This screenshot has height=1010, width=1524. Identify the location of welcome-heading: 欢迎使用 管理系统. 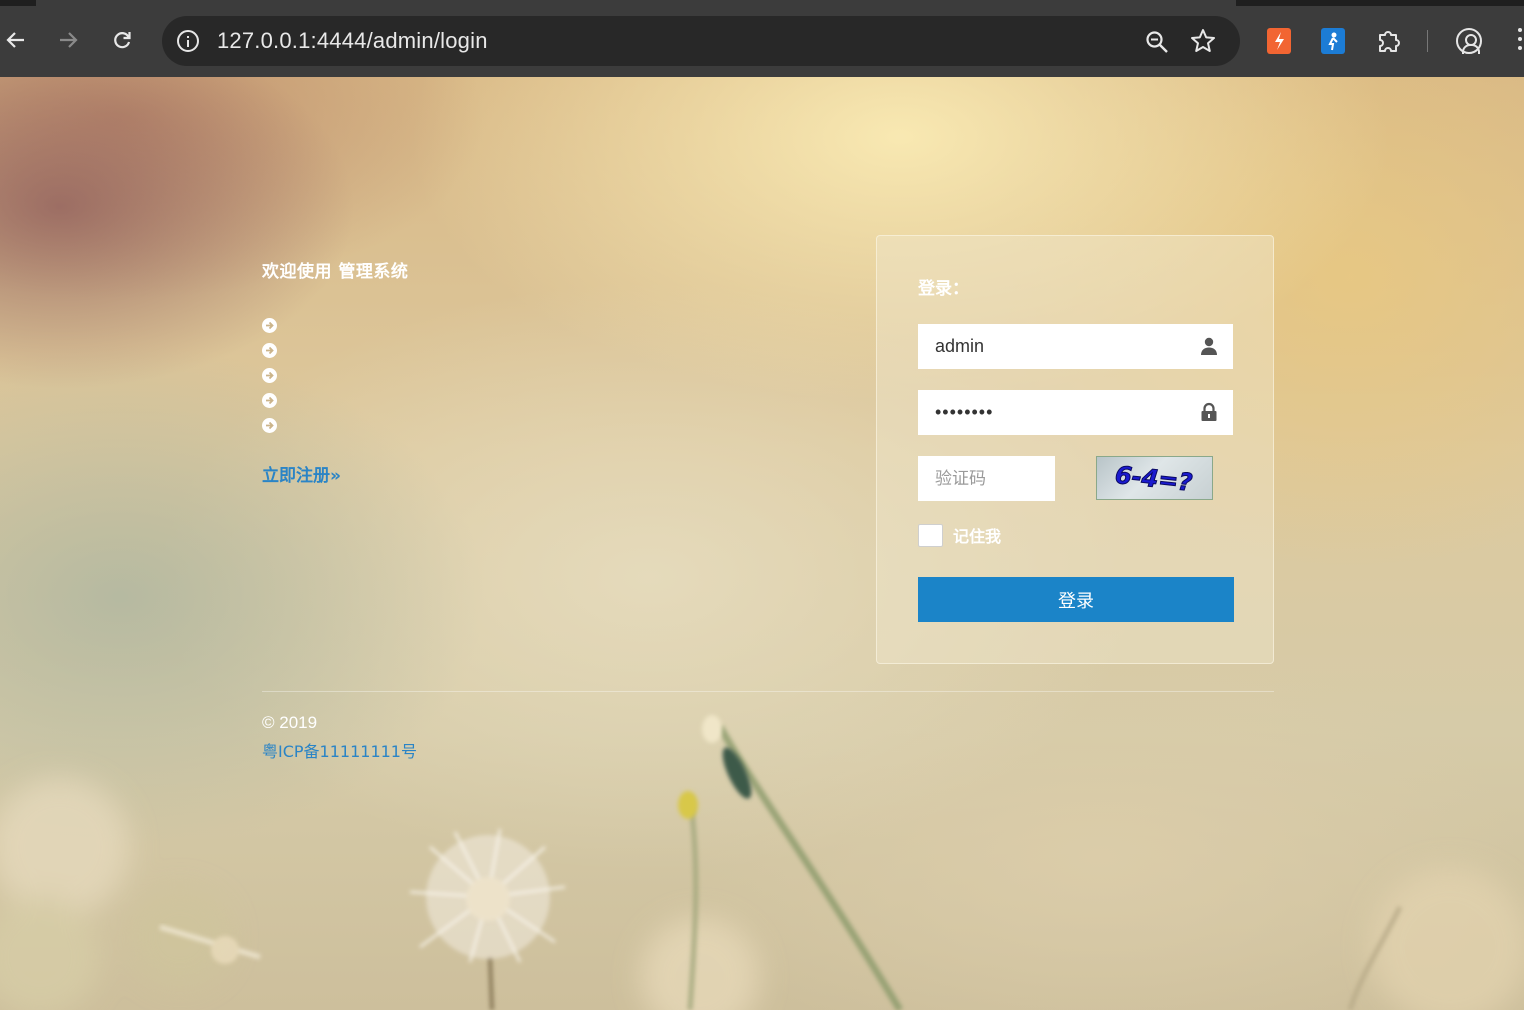
(335, 272).